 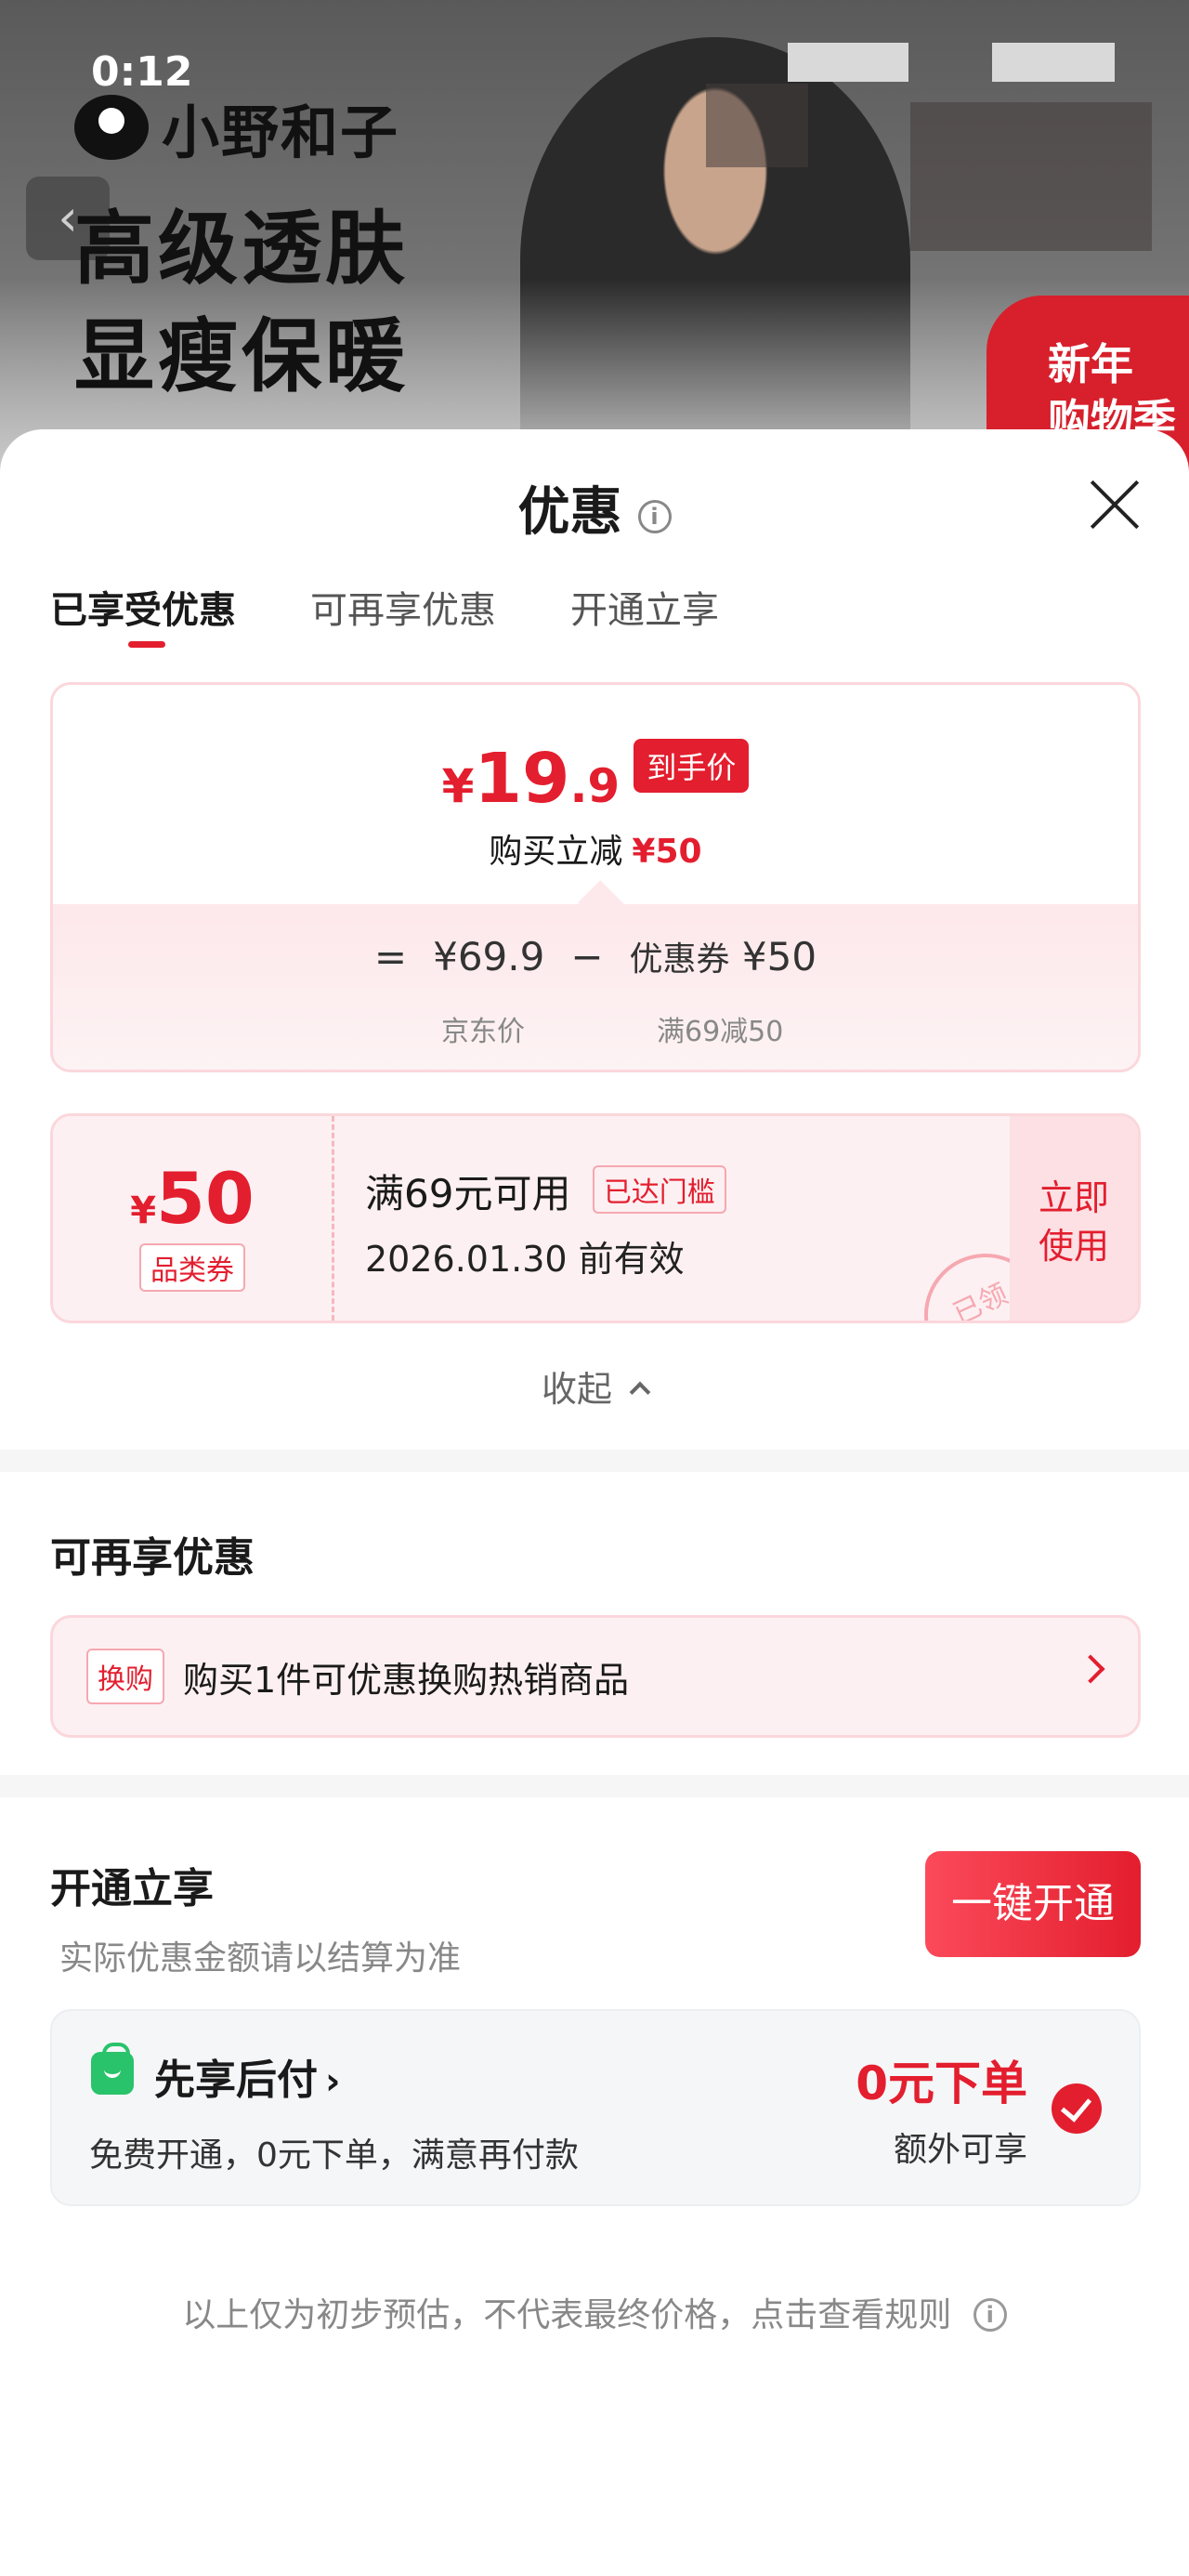 What do you see at coordinates (334, 2155) in the screenshot?
I see `pay-later-desc: 免费开通，0元下单，满意再付款` at bounding box center [334, 2155].